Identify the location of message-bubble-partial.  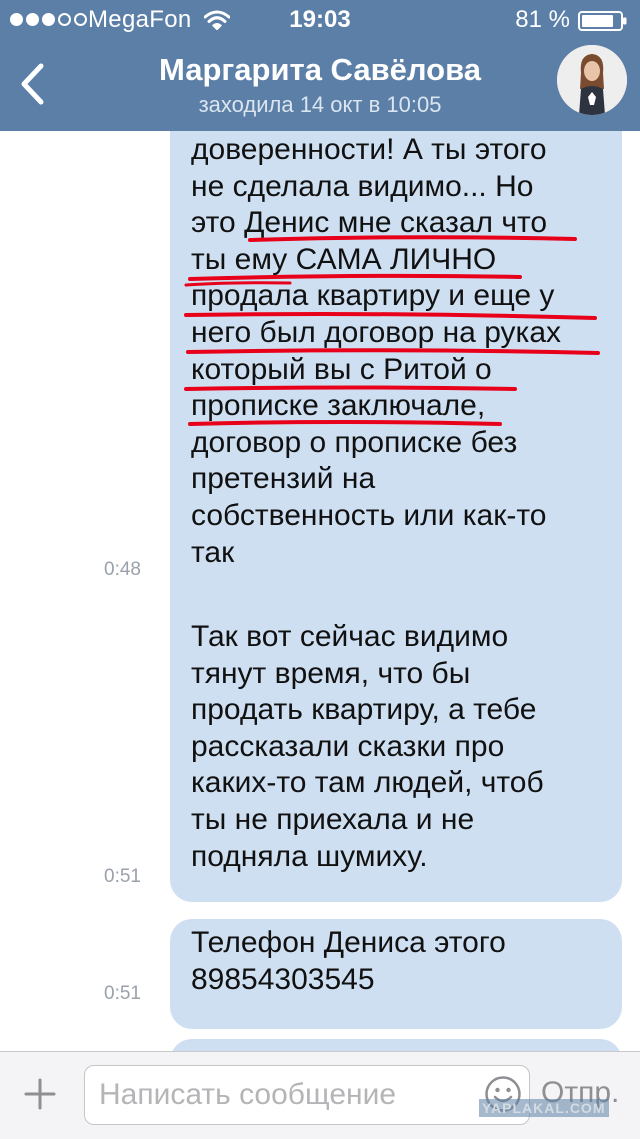
(396, 1045).